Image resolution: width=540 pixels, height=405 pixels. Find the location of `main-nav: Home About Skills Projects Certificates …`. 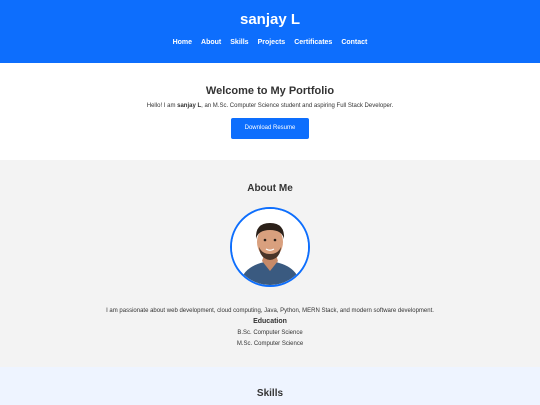

main-nav: Home About Skills Projects Certificates … is located at coordinates (270, 43).